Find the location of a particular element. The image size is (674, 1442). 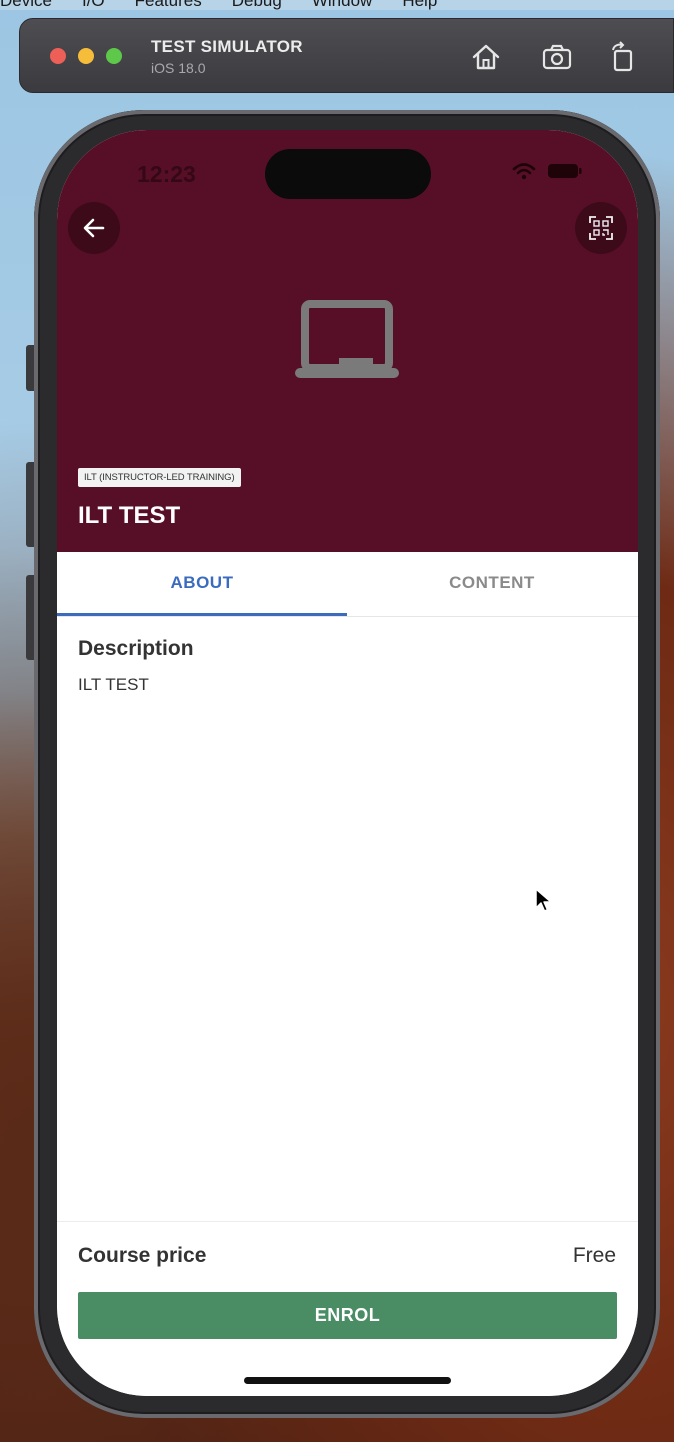

zoom-window-button is located at coordinates (114, 56).